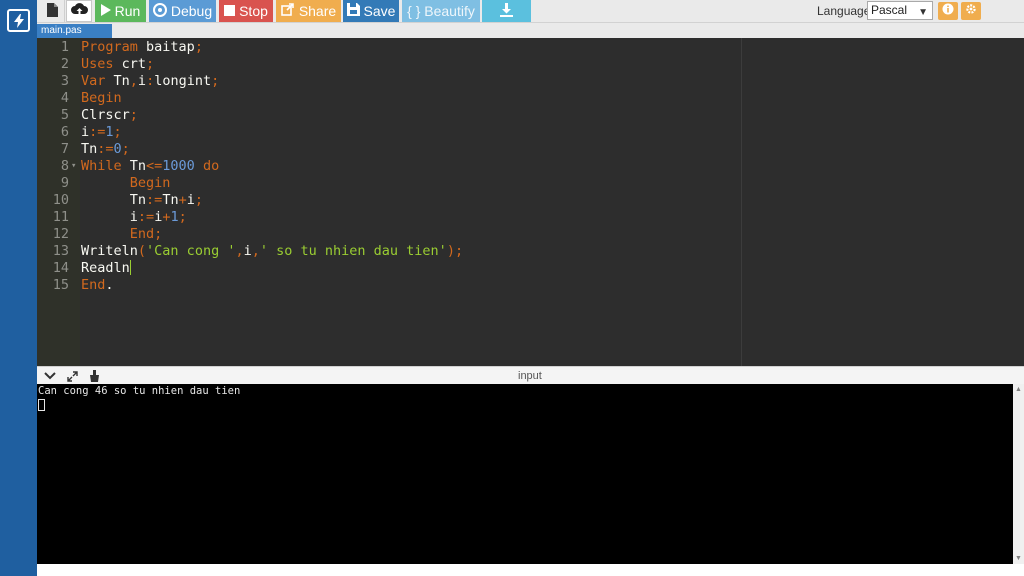 The height and width of the screenshot is (576, 1024). Describe the element at coordinates (246, 11) in the screenshot. I see `stop-button: Stop` at that location.